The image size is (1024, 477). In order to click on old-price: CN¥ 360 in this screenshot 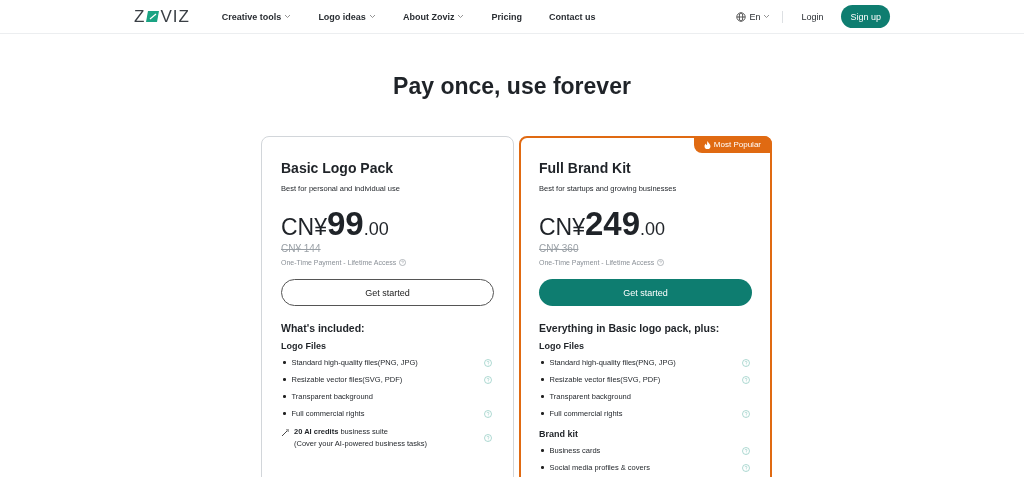, I will do `click(559, 248)`.